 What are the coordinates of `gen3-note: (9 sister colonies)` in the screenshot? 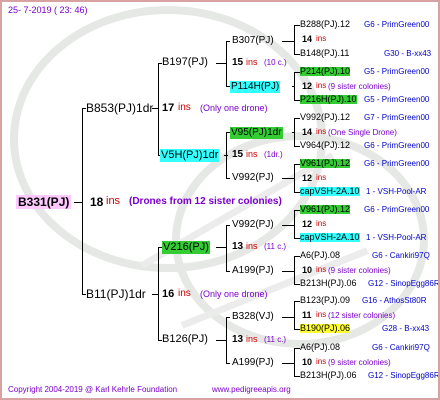 It's located at (359, 270).